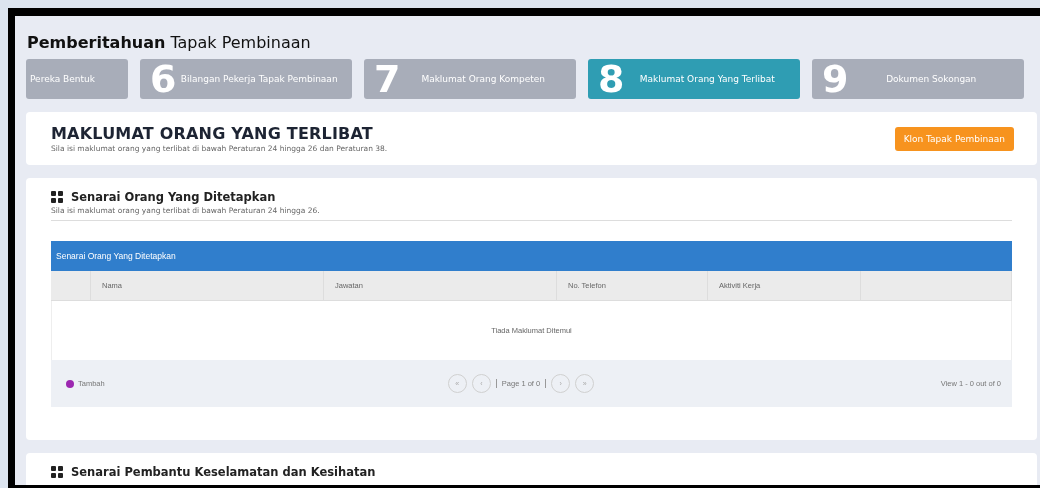  What do you see at coordinates (212, 133) in the screenshot?
I see `section-heading: MAKLUMAT ORANG YANG TERLIBAT` at bounding box center [212, 133].